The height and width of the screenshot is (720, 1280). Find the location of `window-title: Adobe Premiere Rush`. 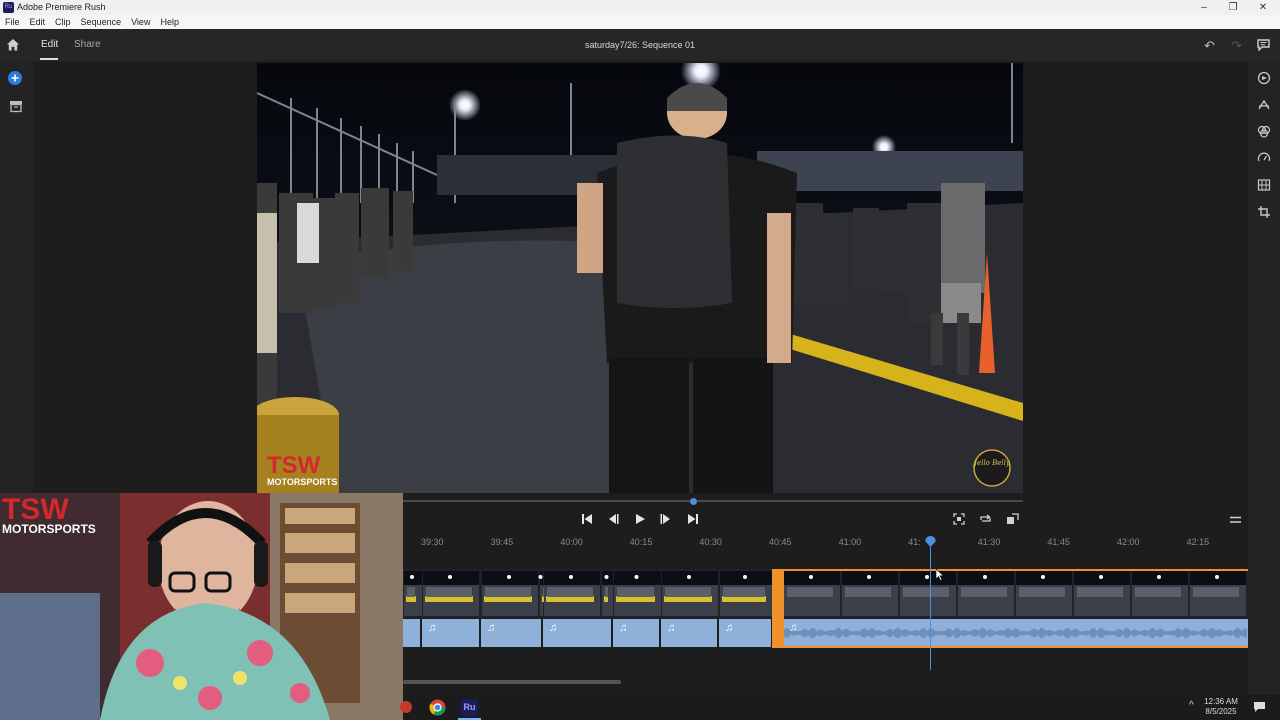

window-title: Adobe Premiere Rush is located at coordinates (61, 7).